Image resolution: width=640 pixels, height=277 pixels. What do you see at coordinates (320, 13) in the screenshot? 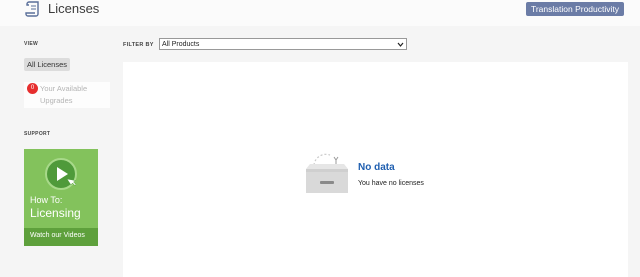
I see `app-header: Licenses Translation Productivity` at bounding box center [320, 13].